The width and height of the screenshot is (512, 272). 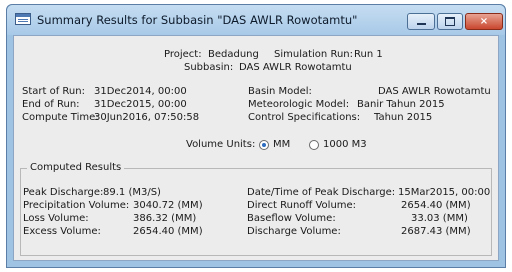 What do you see at coordinates (294, 231) in the screenshot?
I see `discharge-volume-label: Discharge Volume:` at bounding box center [294, 231].